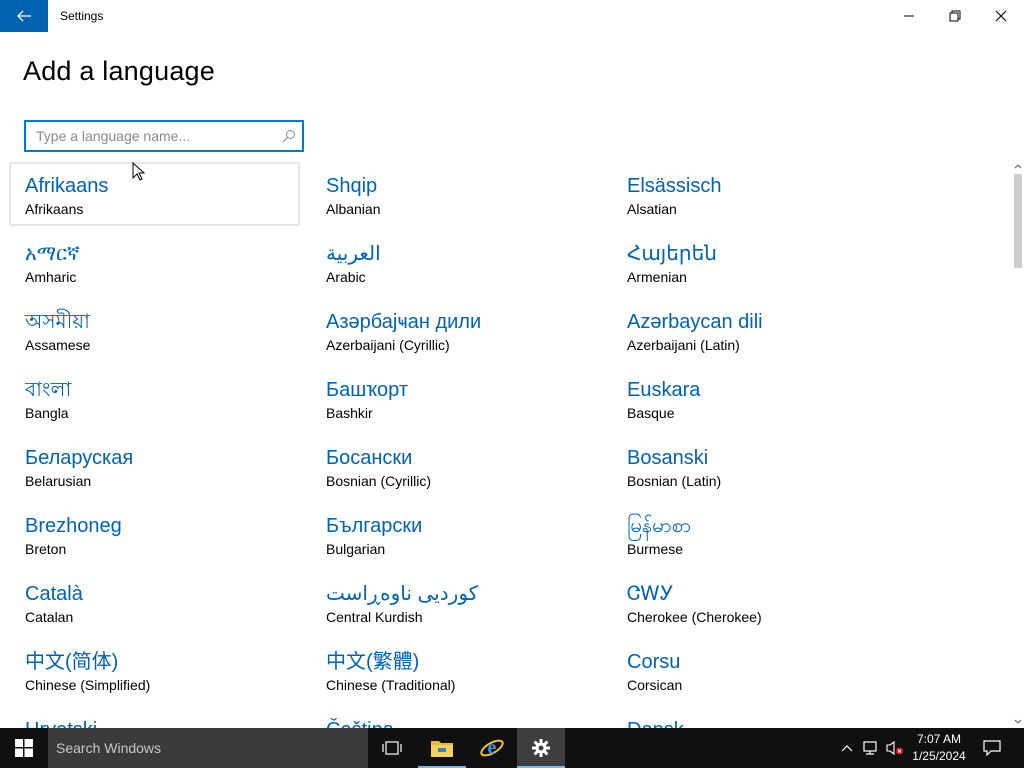 This screenshot has height=768, width=1024. What do you see at coordinates (154, 670) in the screenshot?
I see `language-tile: 中文(简体) Chinese (Simplified)` at bounding box center [154, 670].